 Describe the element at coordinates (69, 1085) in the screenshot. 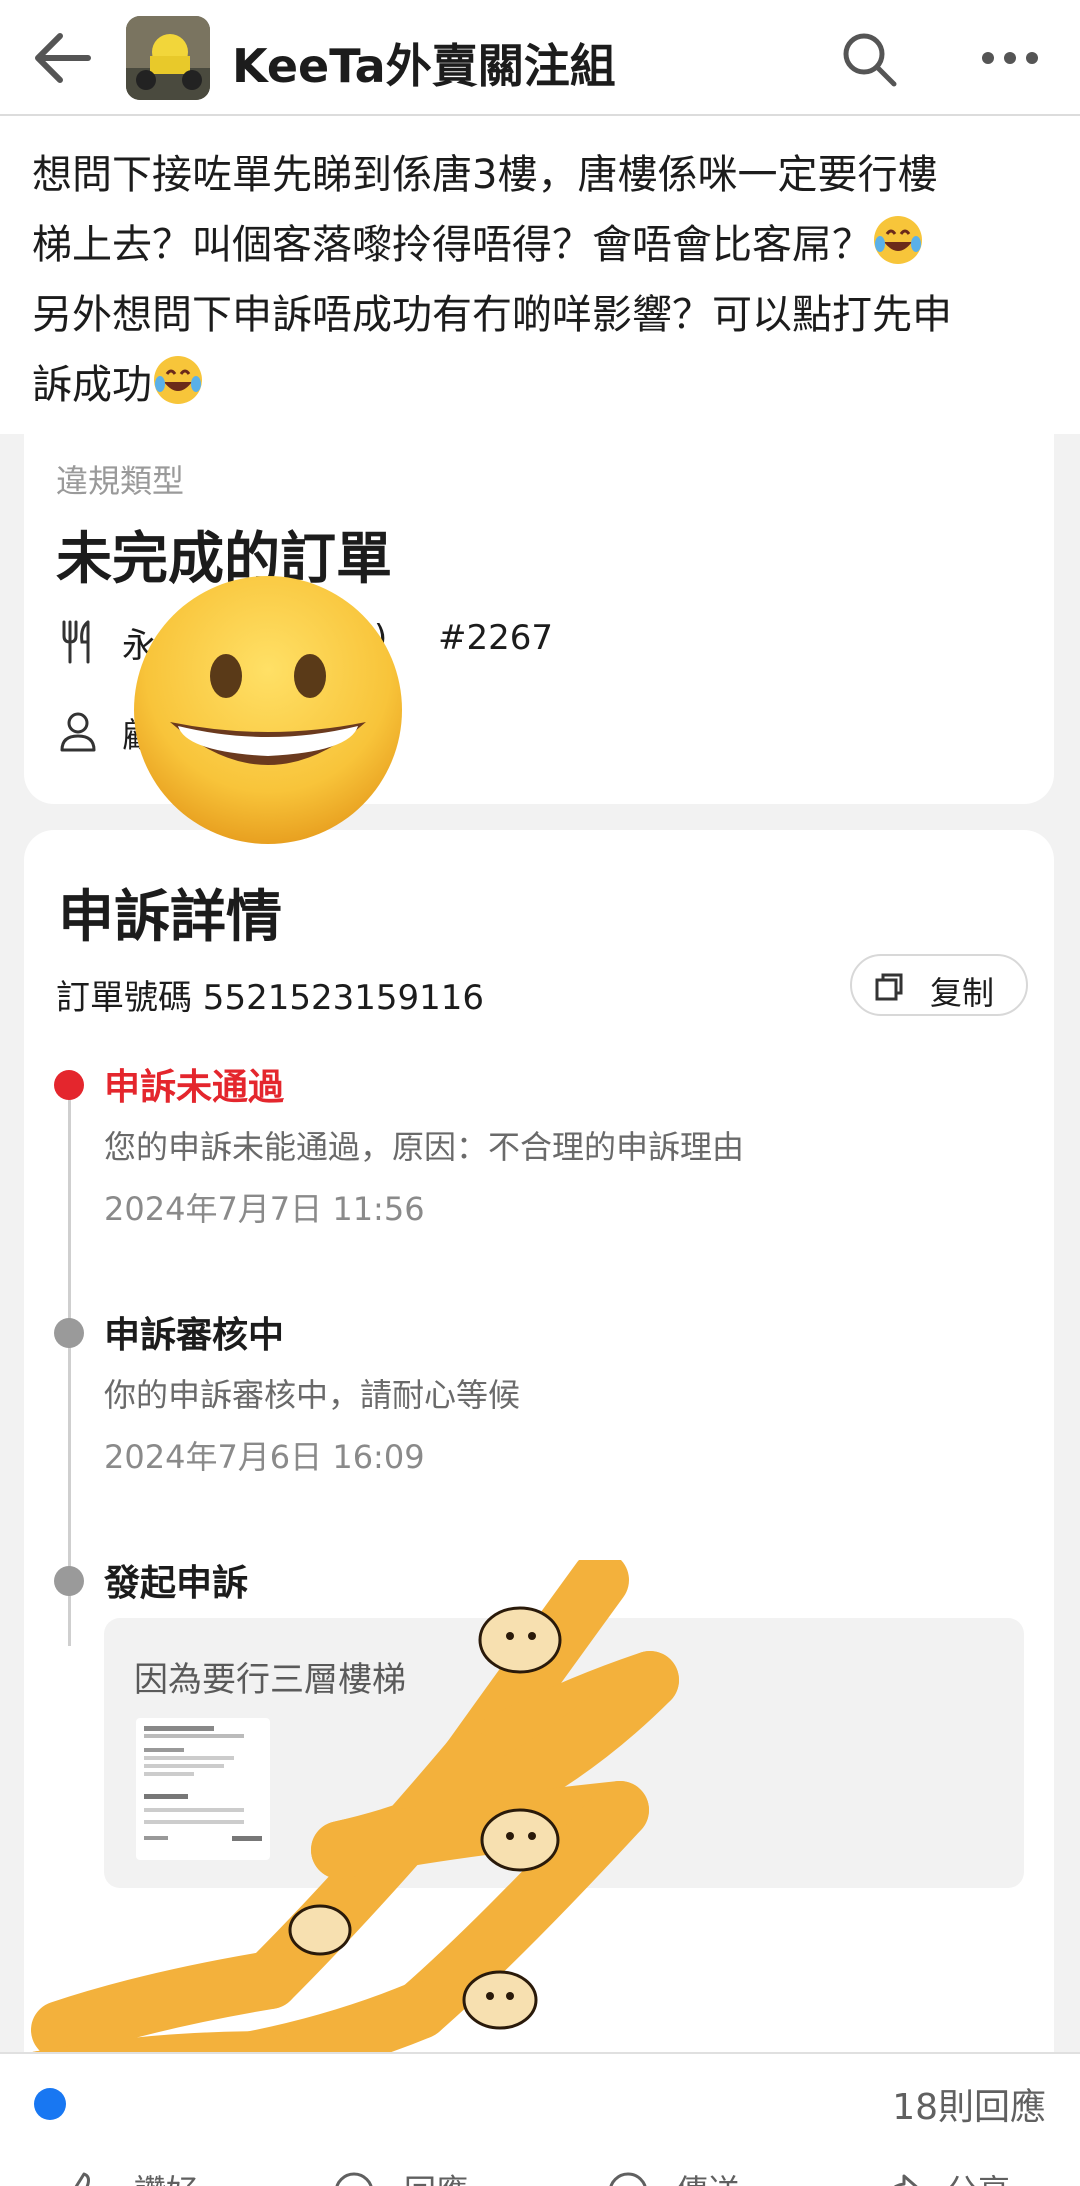

I see `timeline-dot-rejected` at that location.